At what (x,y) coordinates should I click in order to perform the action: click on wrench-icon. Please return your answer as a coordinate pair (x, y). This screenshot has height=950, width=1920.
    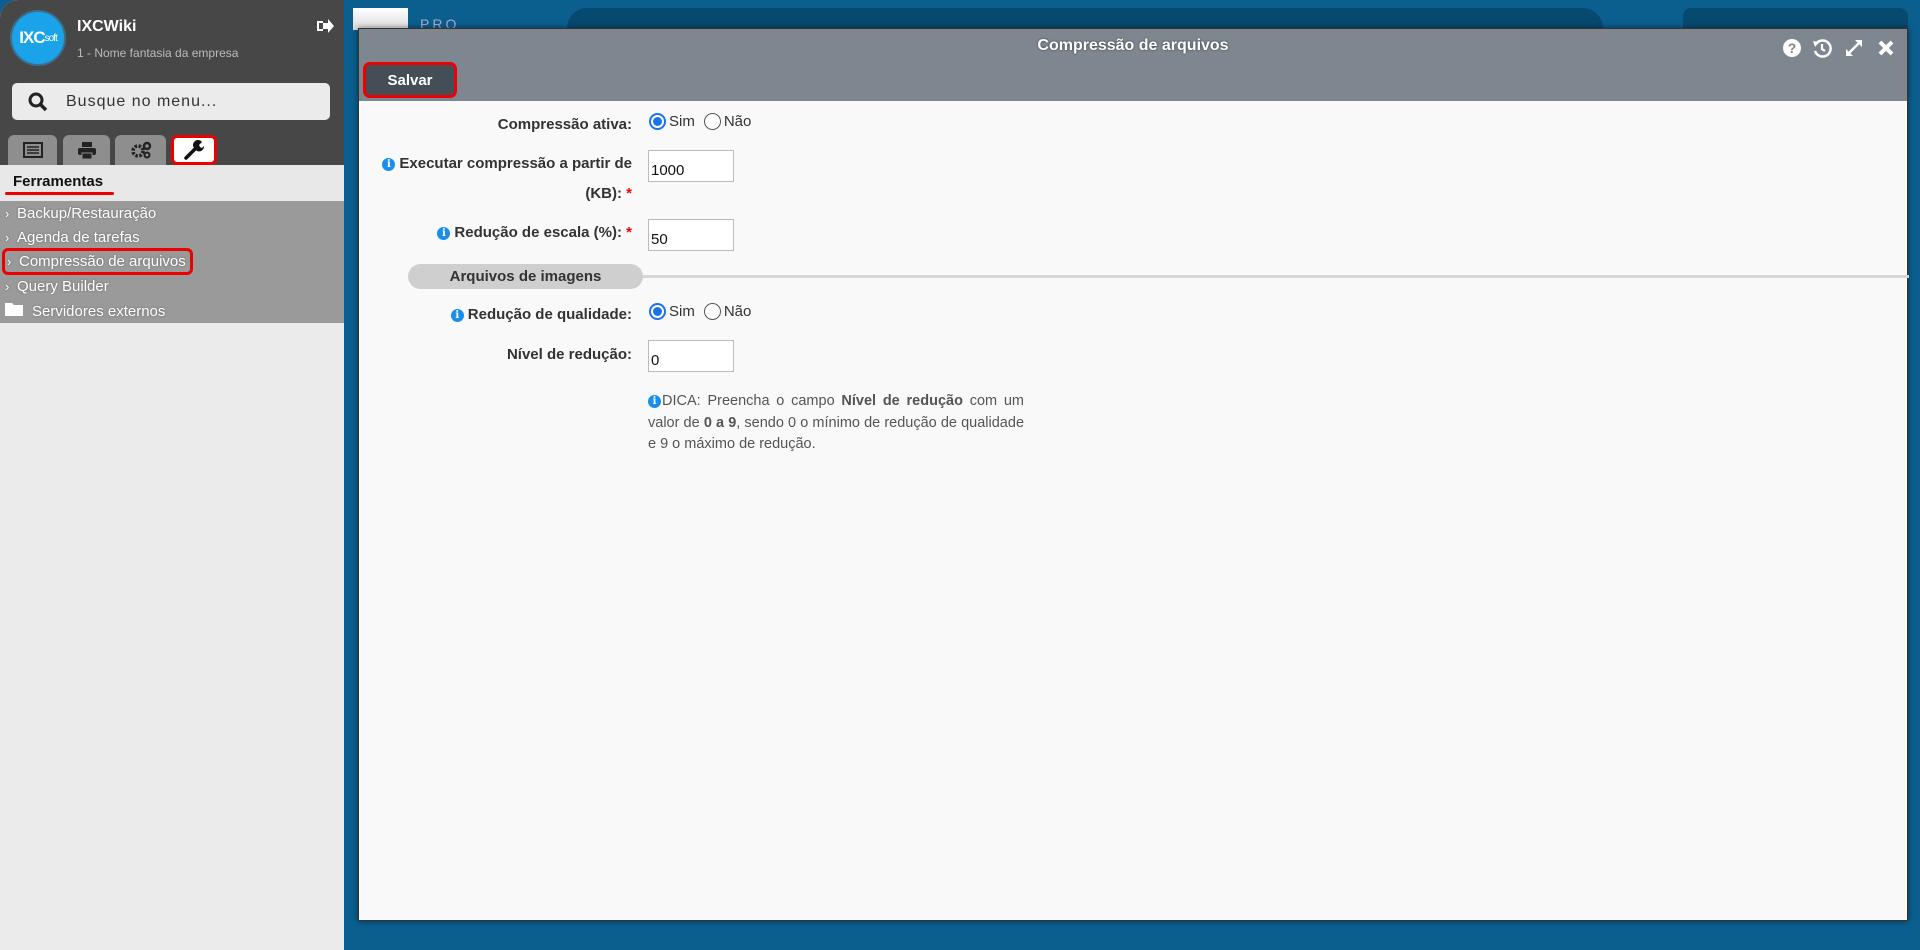
    Looking at the image, I should click on (194, 150).